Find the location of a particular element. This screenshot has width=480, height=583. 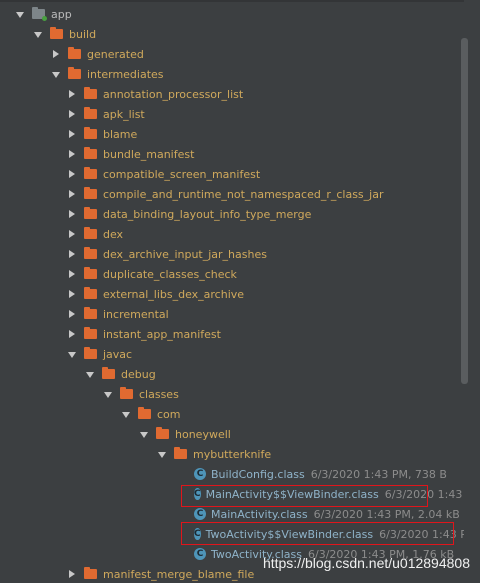

tree-node-label: apk_list is located at coordinates (124, 114).